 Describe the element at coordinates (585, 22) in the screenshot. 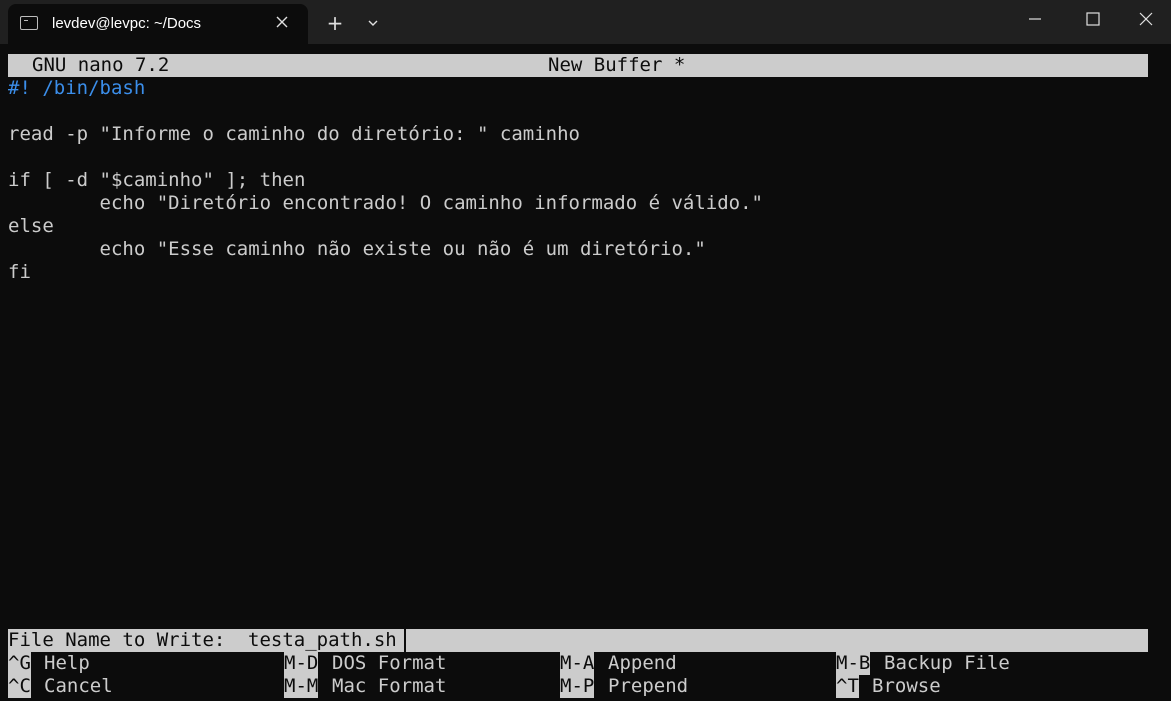

I see `title-bar: levdev@levpc: ~/Docs +` at that location.